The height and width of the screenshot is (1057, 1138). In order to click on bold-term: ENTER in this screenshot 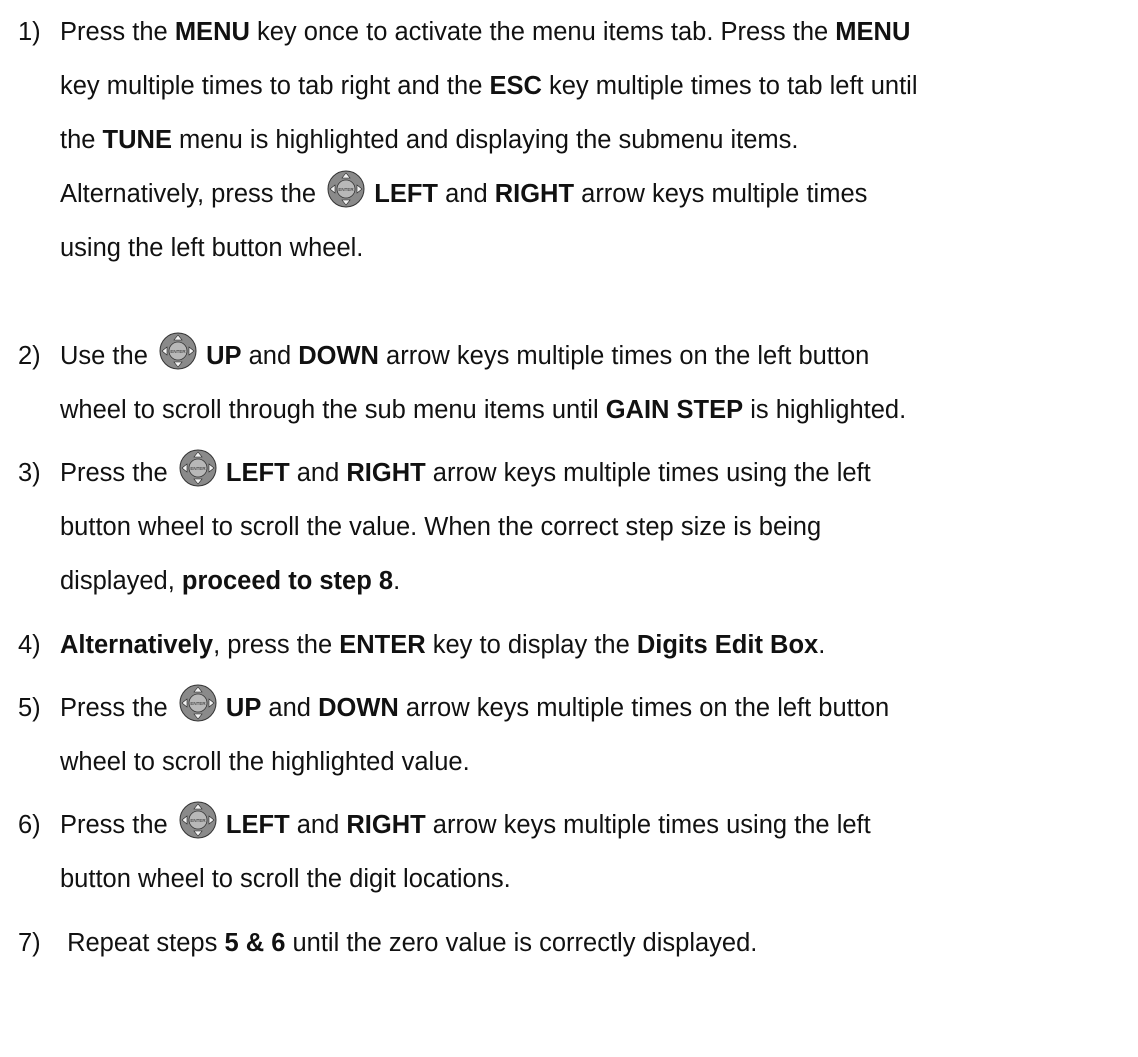, I will do `click(382, 645)`.